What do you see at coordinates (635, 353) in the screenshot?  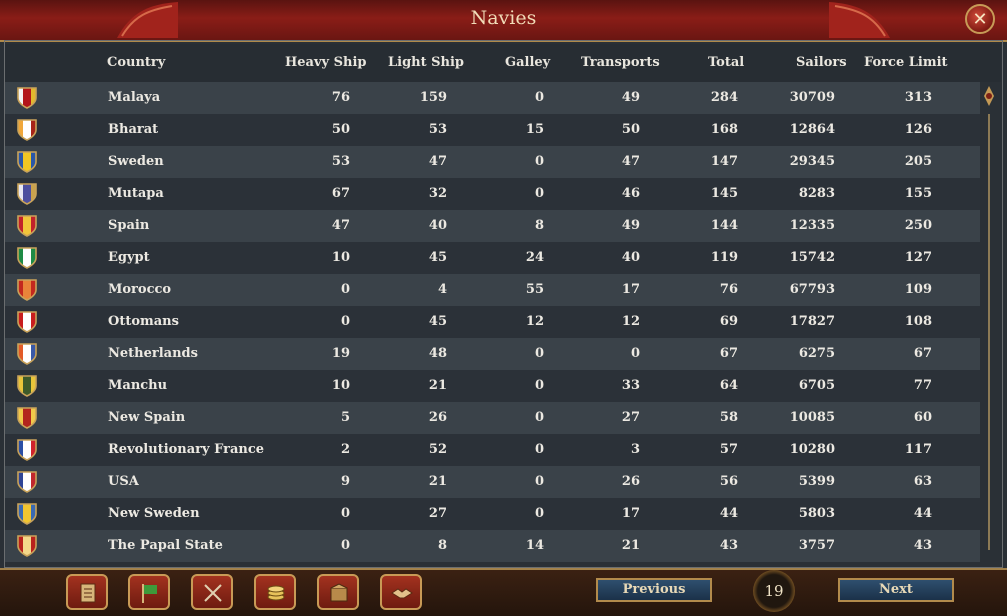 I see `cell-transports: 0` at bounding box center [635, 353].